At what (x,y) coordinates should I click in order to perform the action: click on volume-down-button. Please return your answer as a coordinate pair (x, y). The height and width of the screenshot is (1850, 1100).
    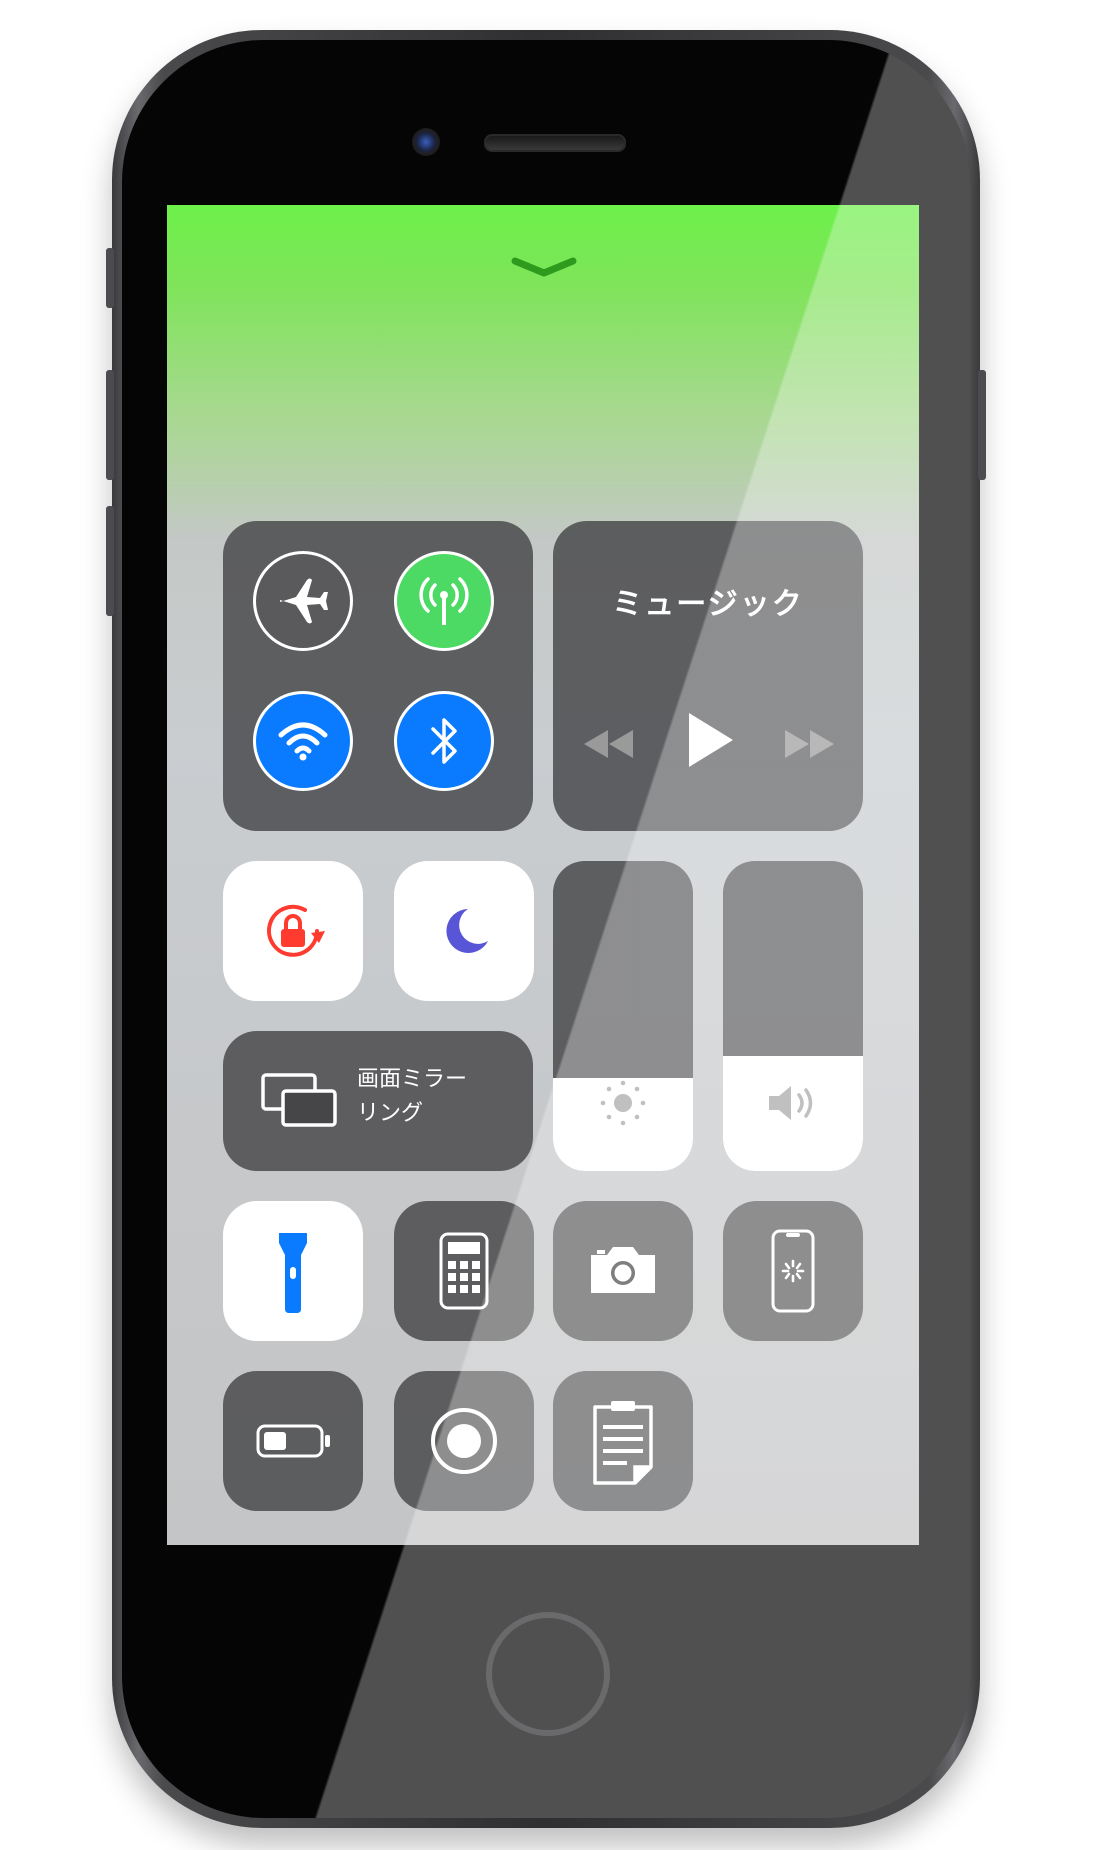
    Looking at the image, I should click on (110, 561).